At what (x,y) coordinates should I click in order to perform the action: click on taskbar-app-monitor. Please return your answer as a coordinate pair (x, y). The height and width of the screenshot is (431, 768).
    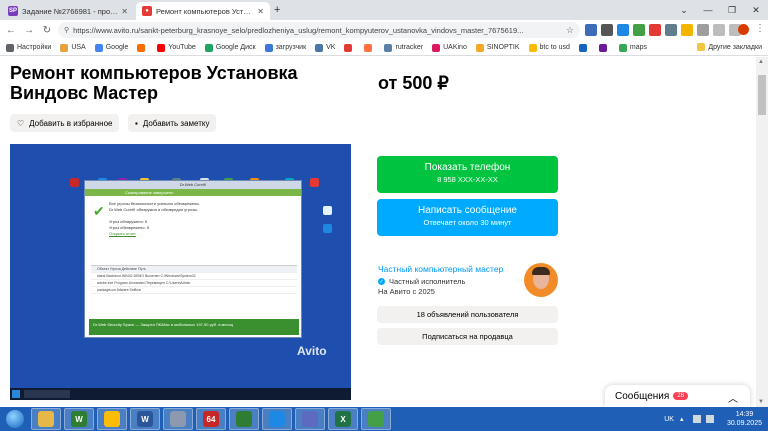
    Looking at the image, I should click on (376, 419).